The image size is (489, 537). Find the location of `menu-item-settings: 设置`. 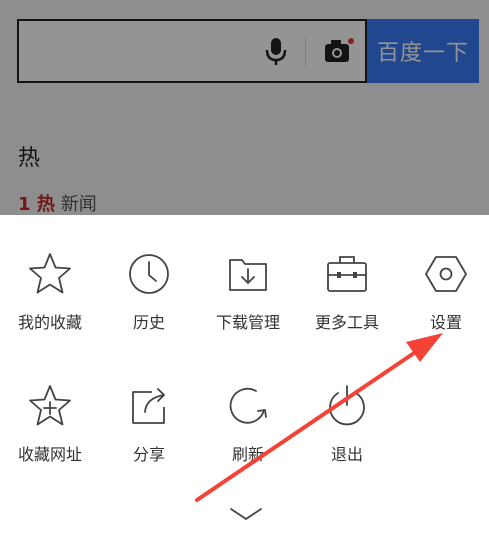

menu-item-settings: 设置 is located at coordinates (443, 292).